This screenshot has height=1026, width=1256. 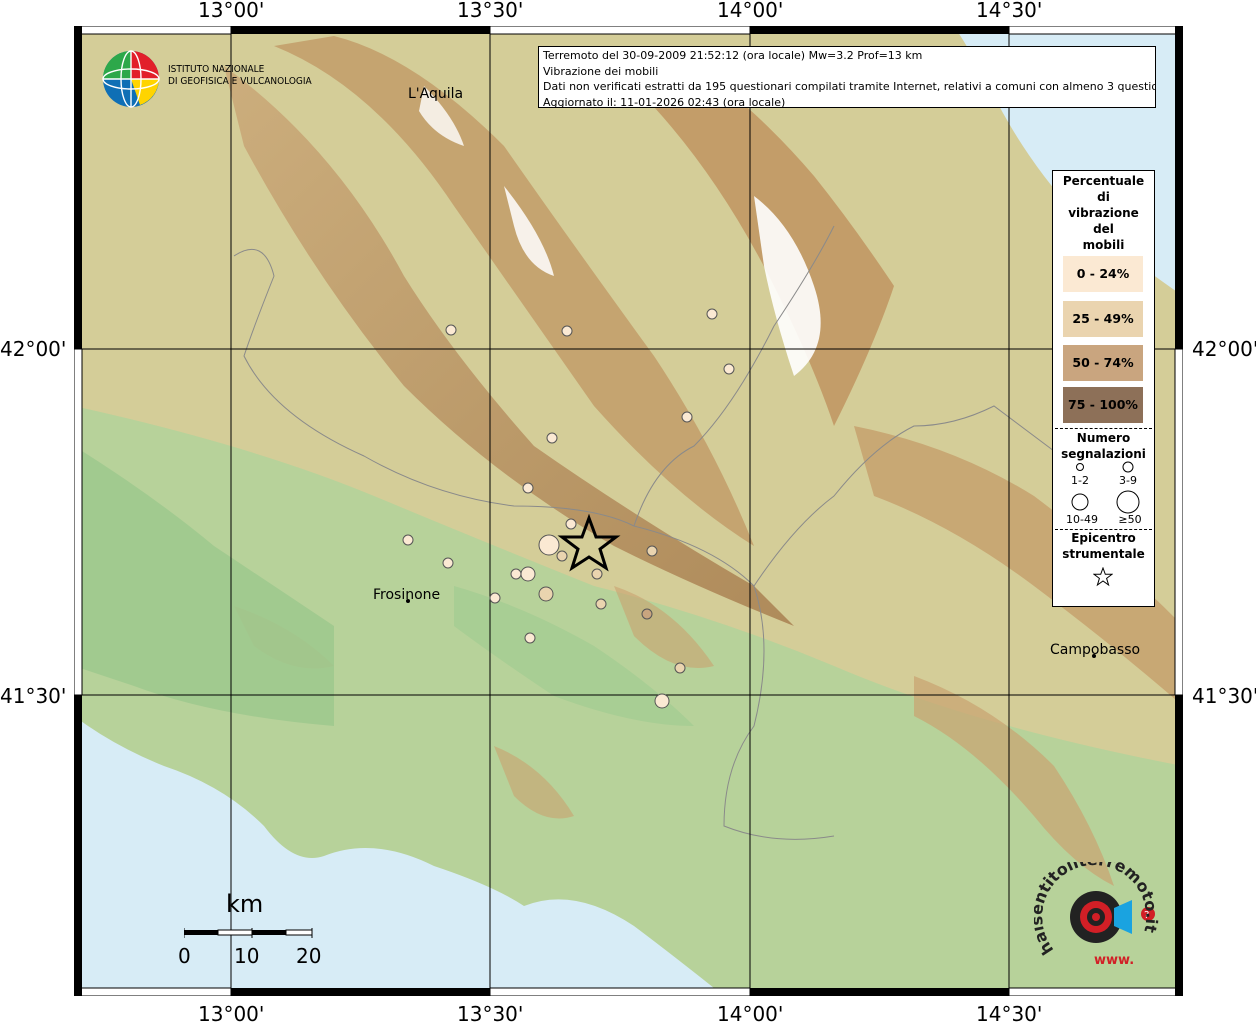 I want to click on legend-size-2: 3-9, so click(x=1128, y=480).